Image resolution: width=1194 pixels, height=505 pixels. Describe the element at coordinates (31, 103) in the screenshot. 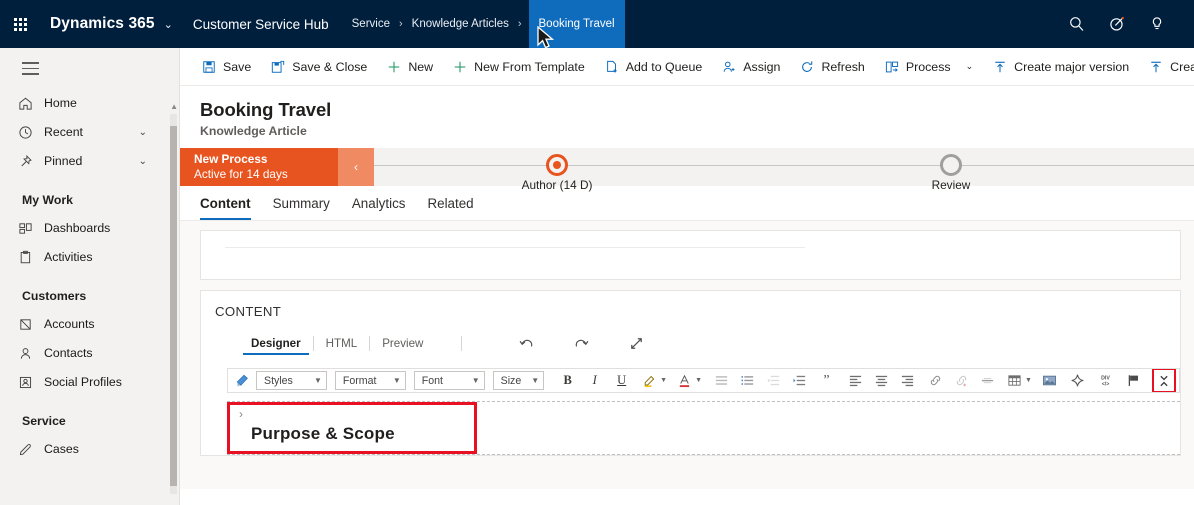

I see `home-icon` at that location.